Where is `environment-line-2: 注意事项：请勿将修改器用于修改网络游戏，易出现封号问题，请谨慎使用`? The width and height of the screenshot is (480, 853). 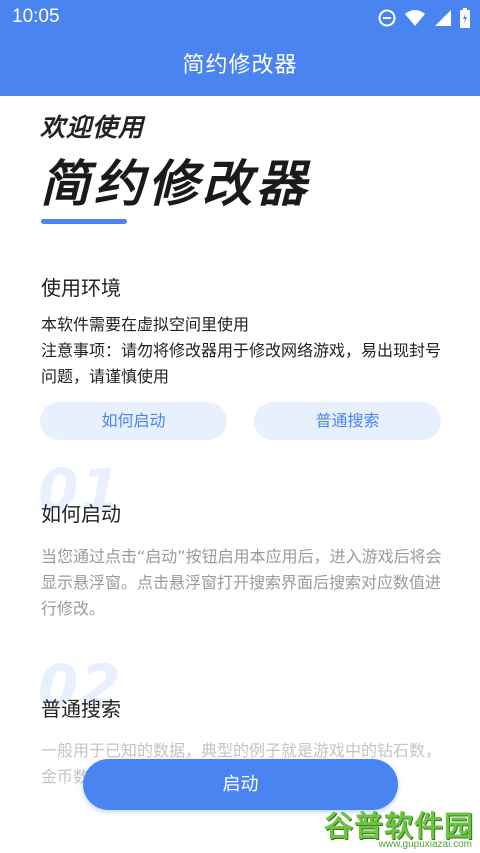
environment-line-2: 注意事项：请勿将修改器用于修改网络游戏，易出现封号问题，请谨慎使用 is located at coordinates (241, 363).